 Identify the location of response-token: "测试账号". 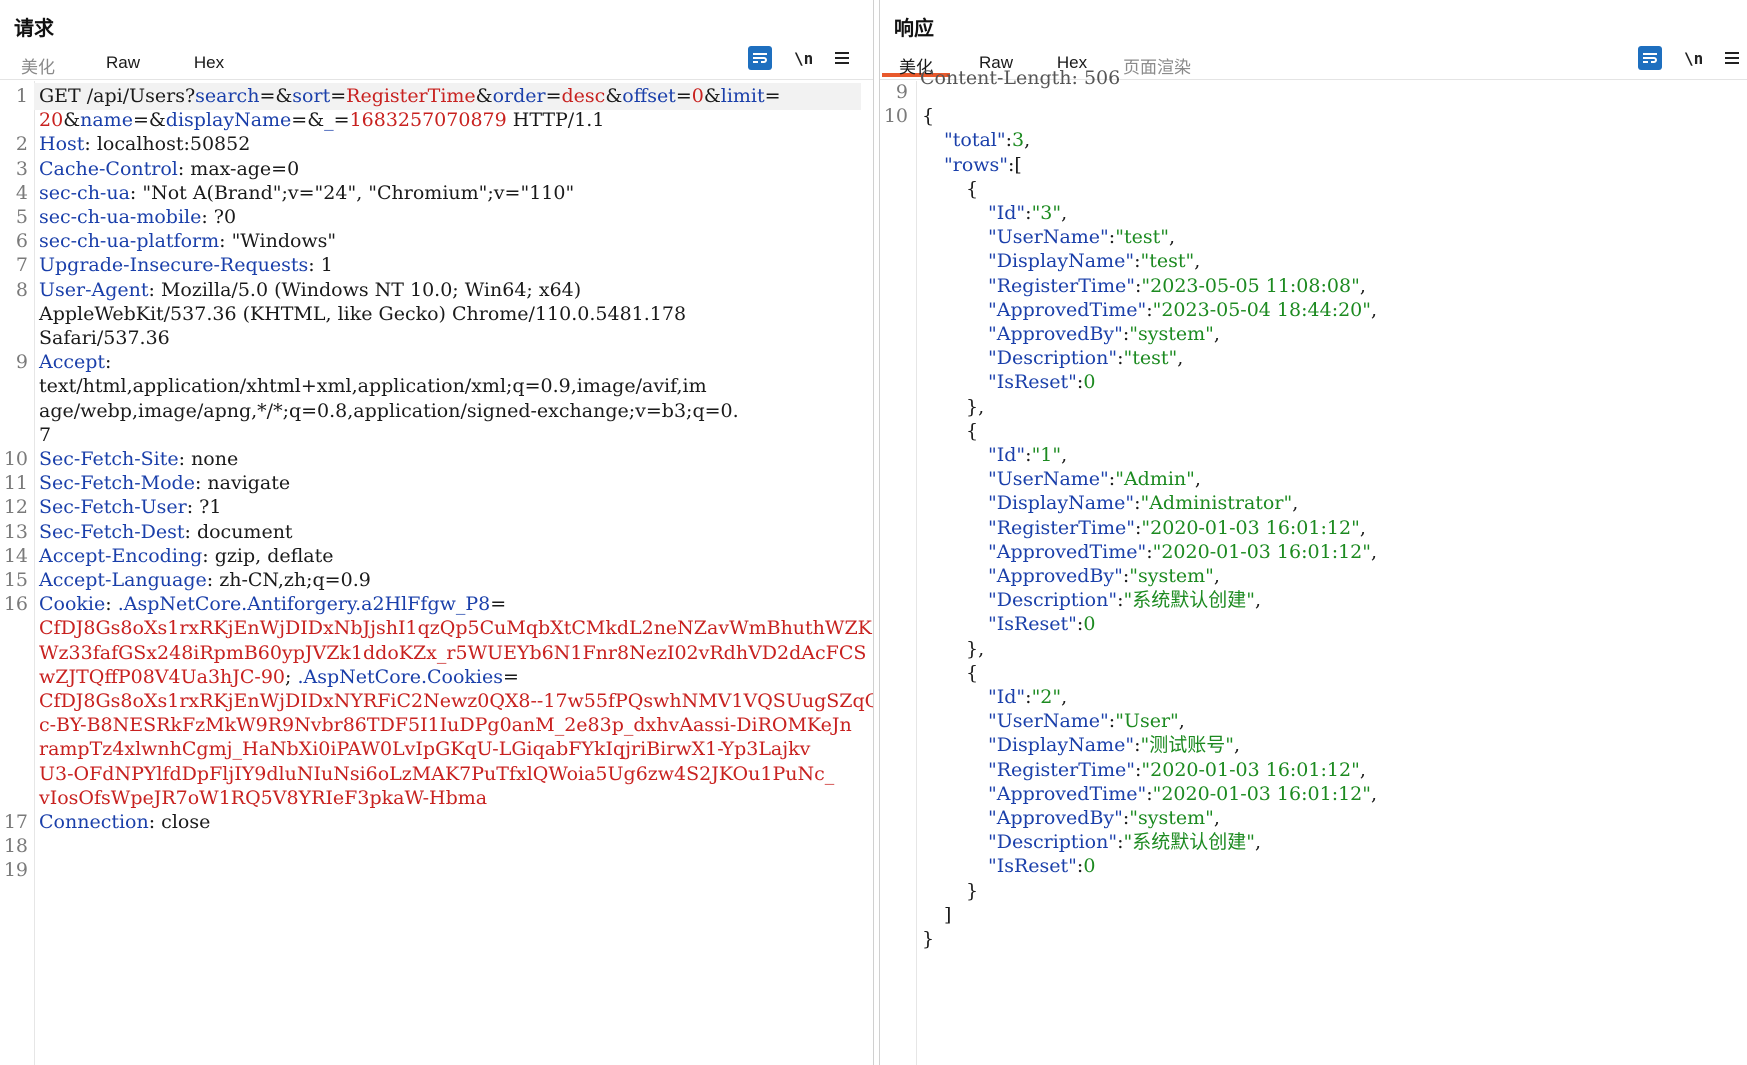
(1187, 745).